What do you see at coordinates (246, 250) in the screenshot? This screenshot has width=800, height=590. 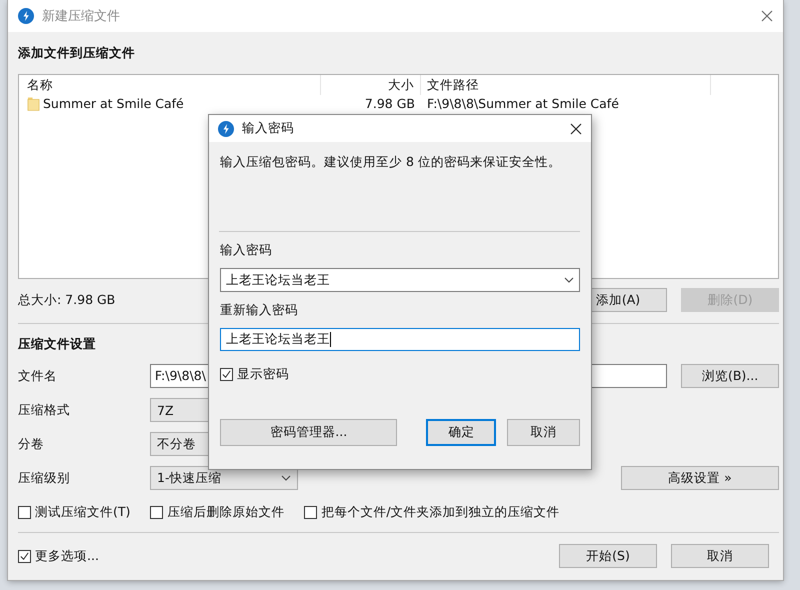 I see `field-label: 输入密码` at bounding box center [246, 250].